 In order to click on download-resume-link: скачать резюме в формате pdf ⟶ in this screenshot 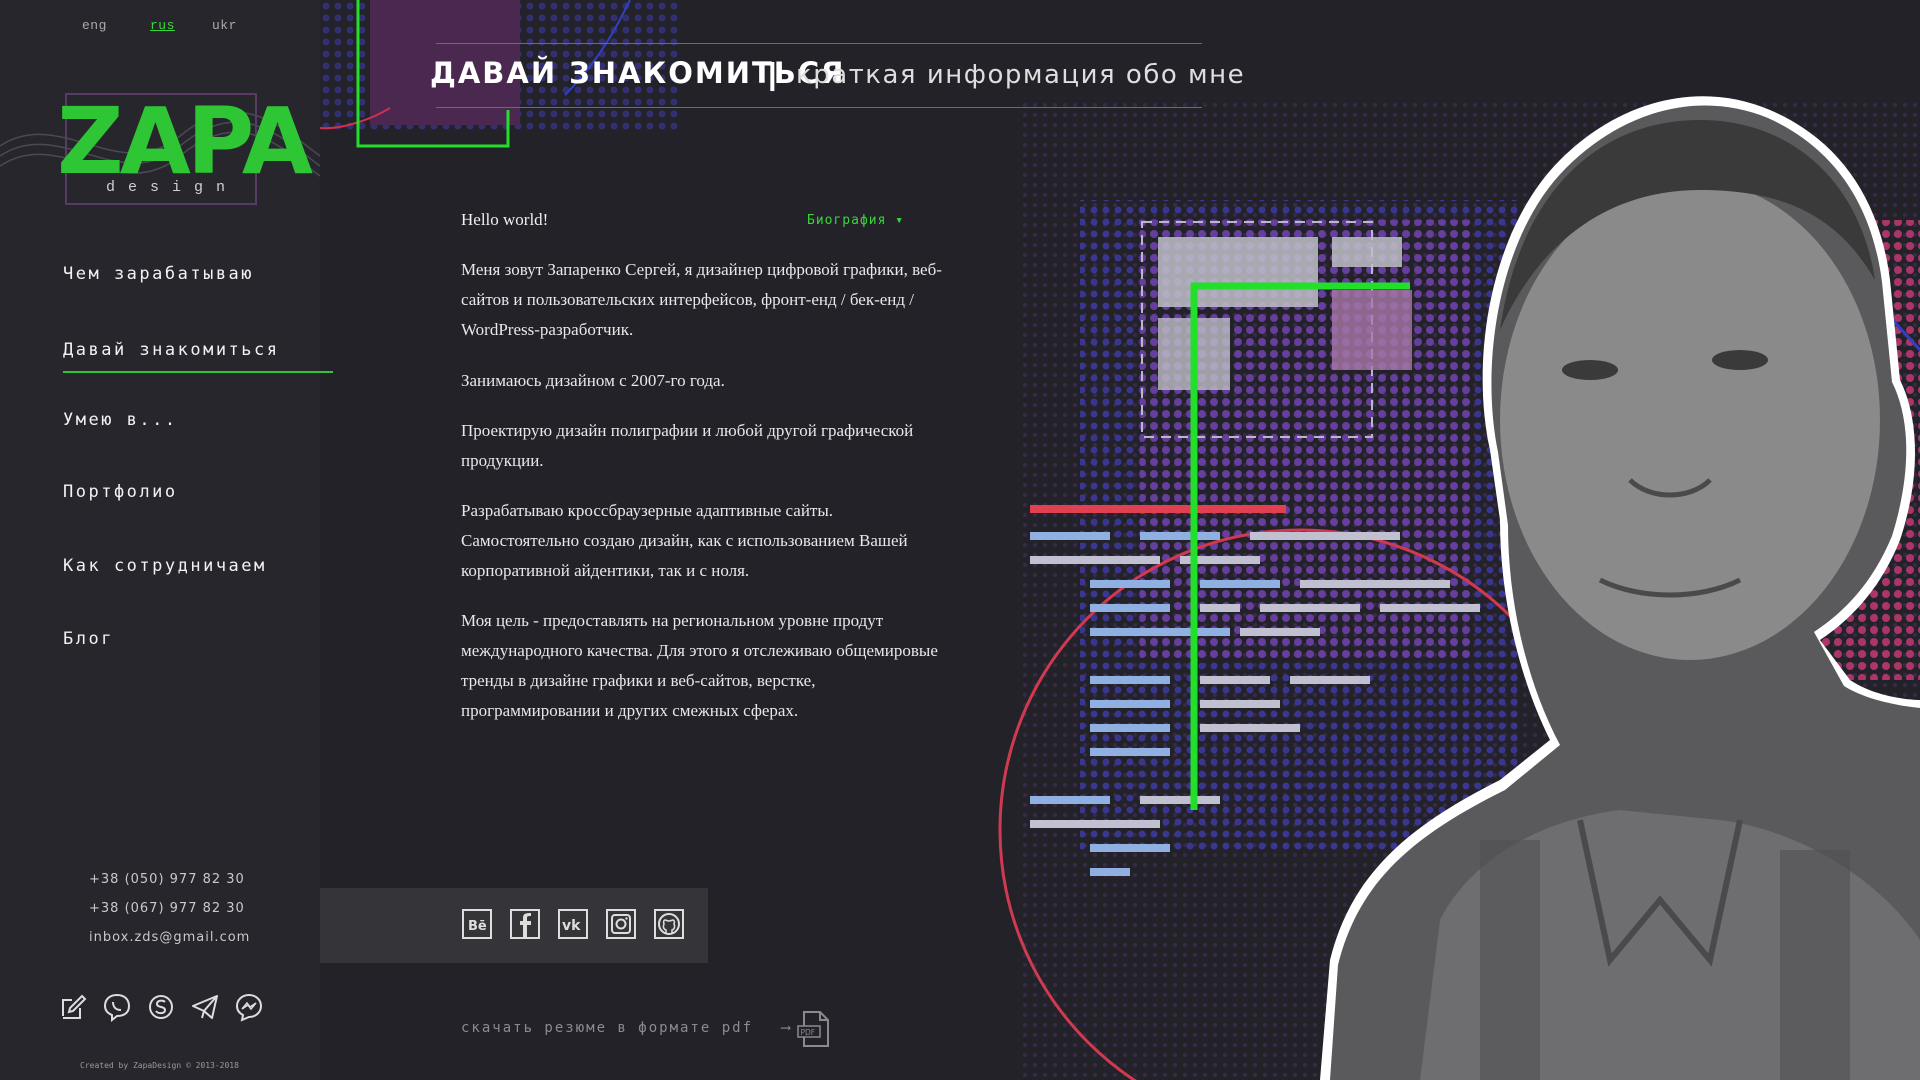, I will do `click(625, 1028)`.